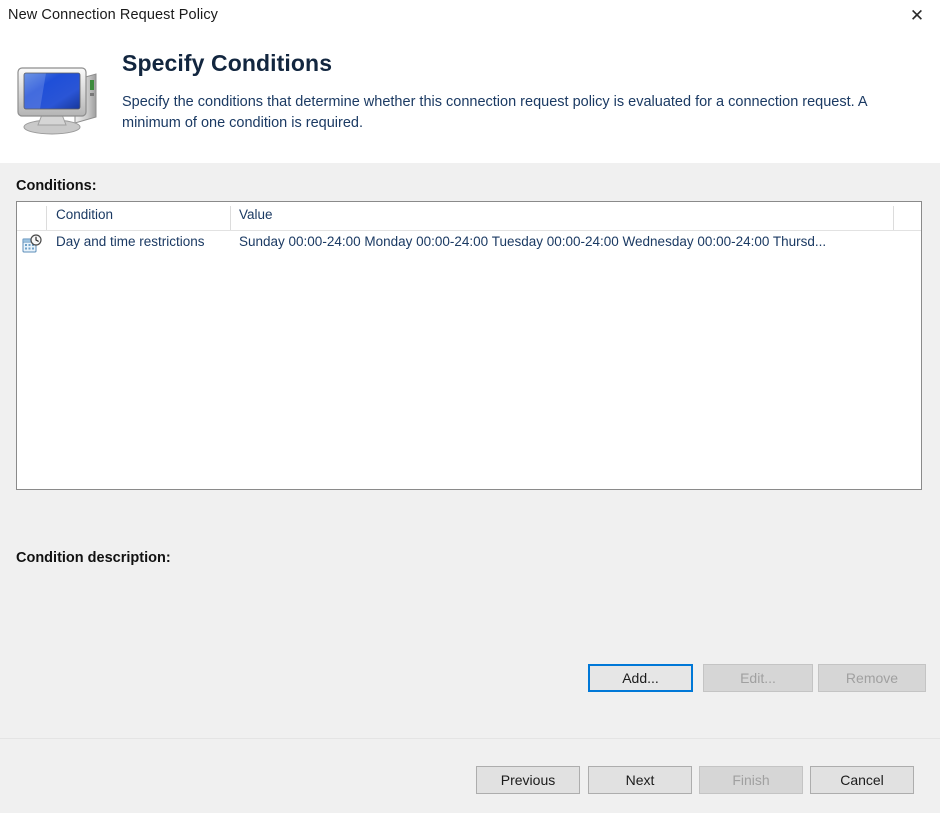 This screenshot has width=940, height=813. Describe the element at coordinates (60, 97) in the screenshot. I see `computer-monitor-icon` at that location.